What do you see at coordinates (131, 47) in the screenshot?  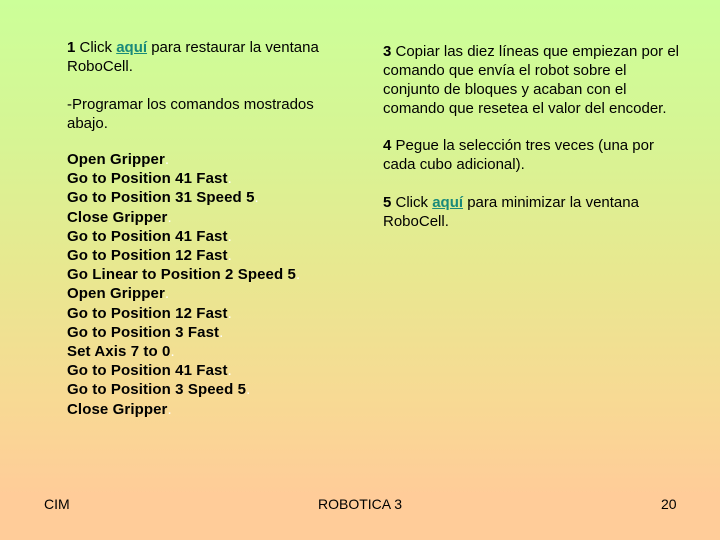 I see `restore-robocell-link: aquí` at bounding box center [131, 47].